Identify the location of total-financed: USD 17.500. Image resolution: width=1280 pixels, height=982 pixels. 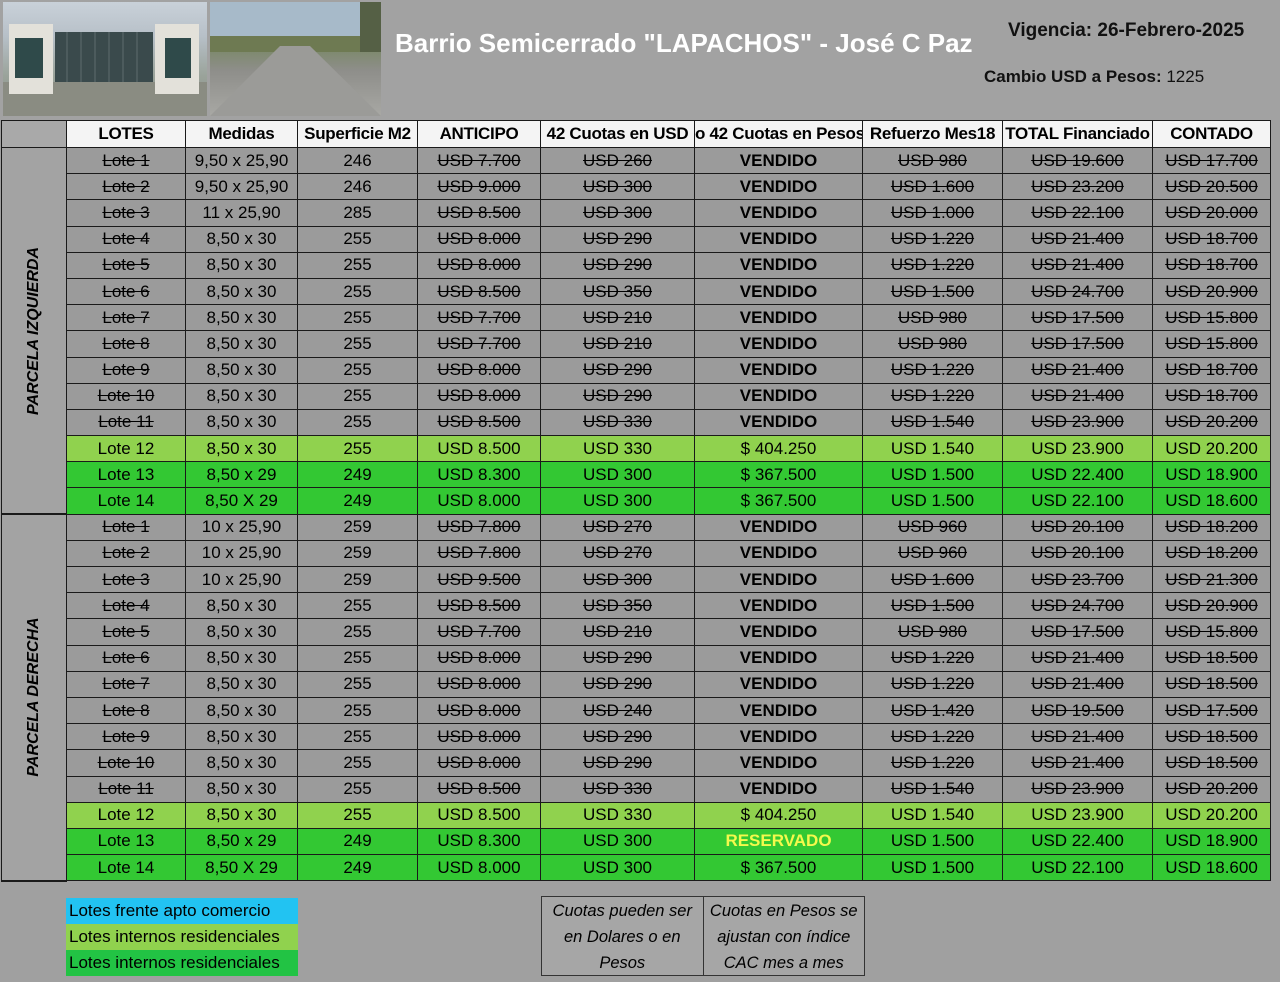
(1077, 632).